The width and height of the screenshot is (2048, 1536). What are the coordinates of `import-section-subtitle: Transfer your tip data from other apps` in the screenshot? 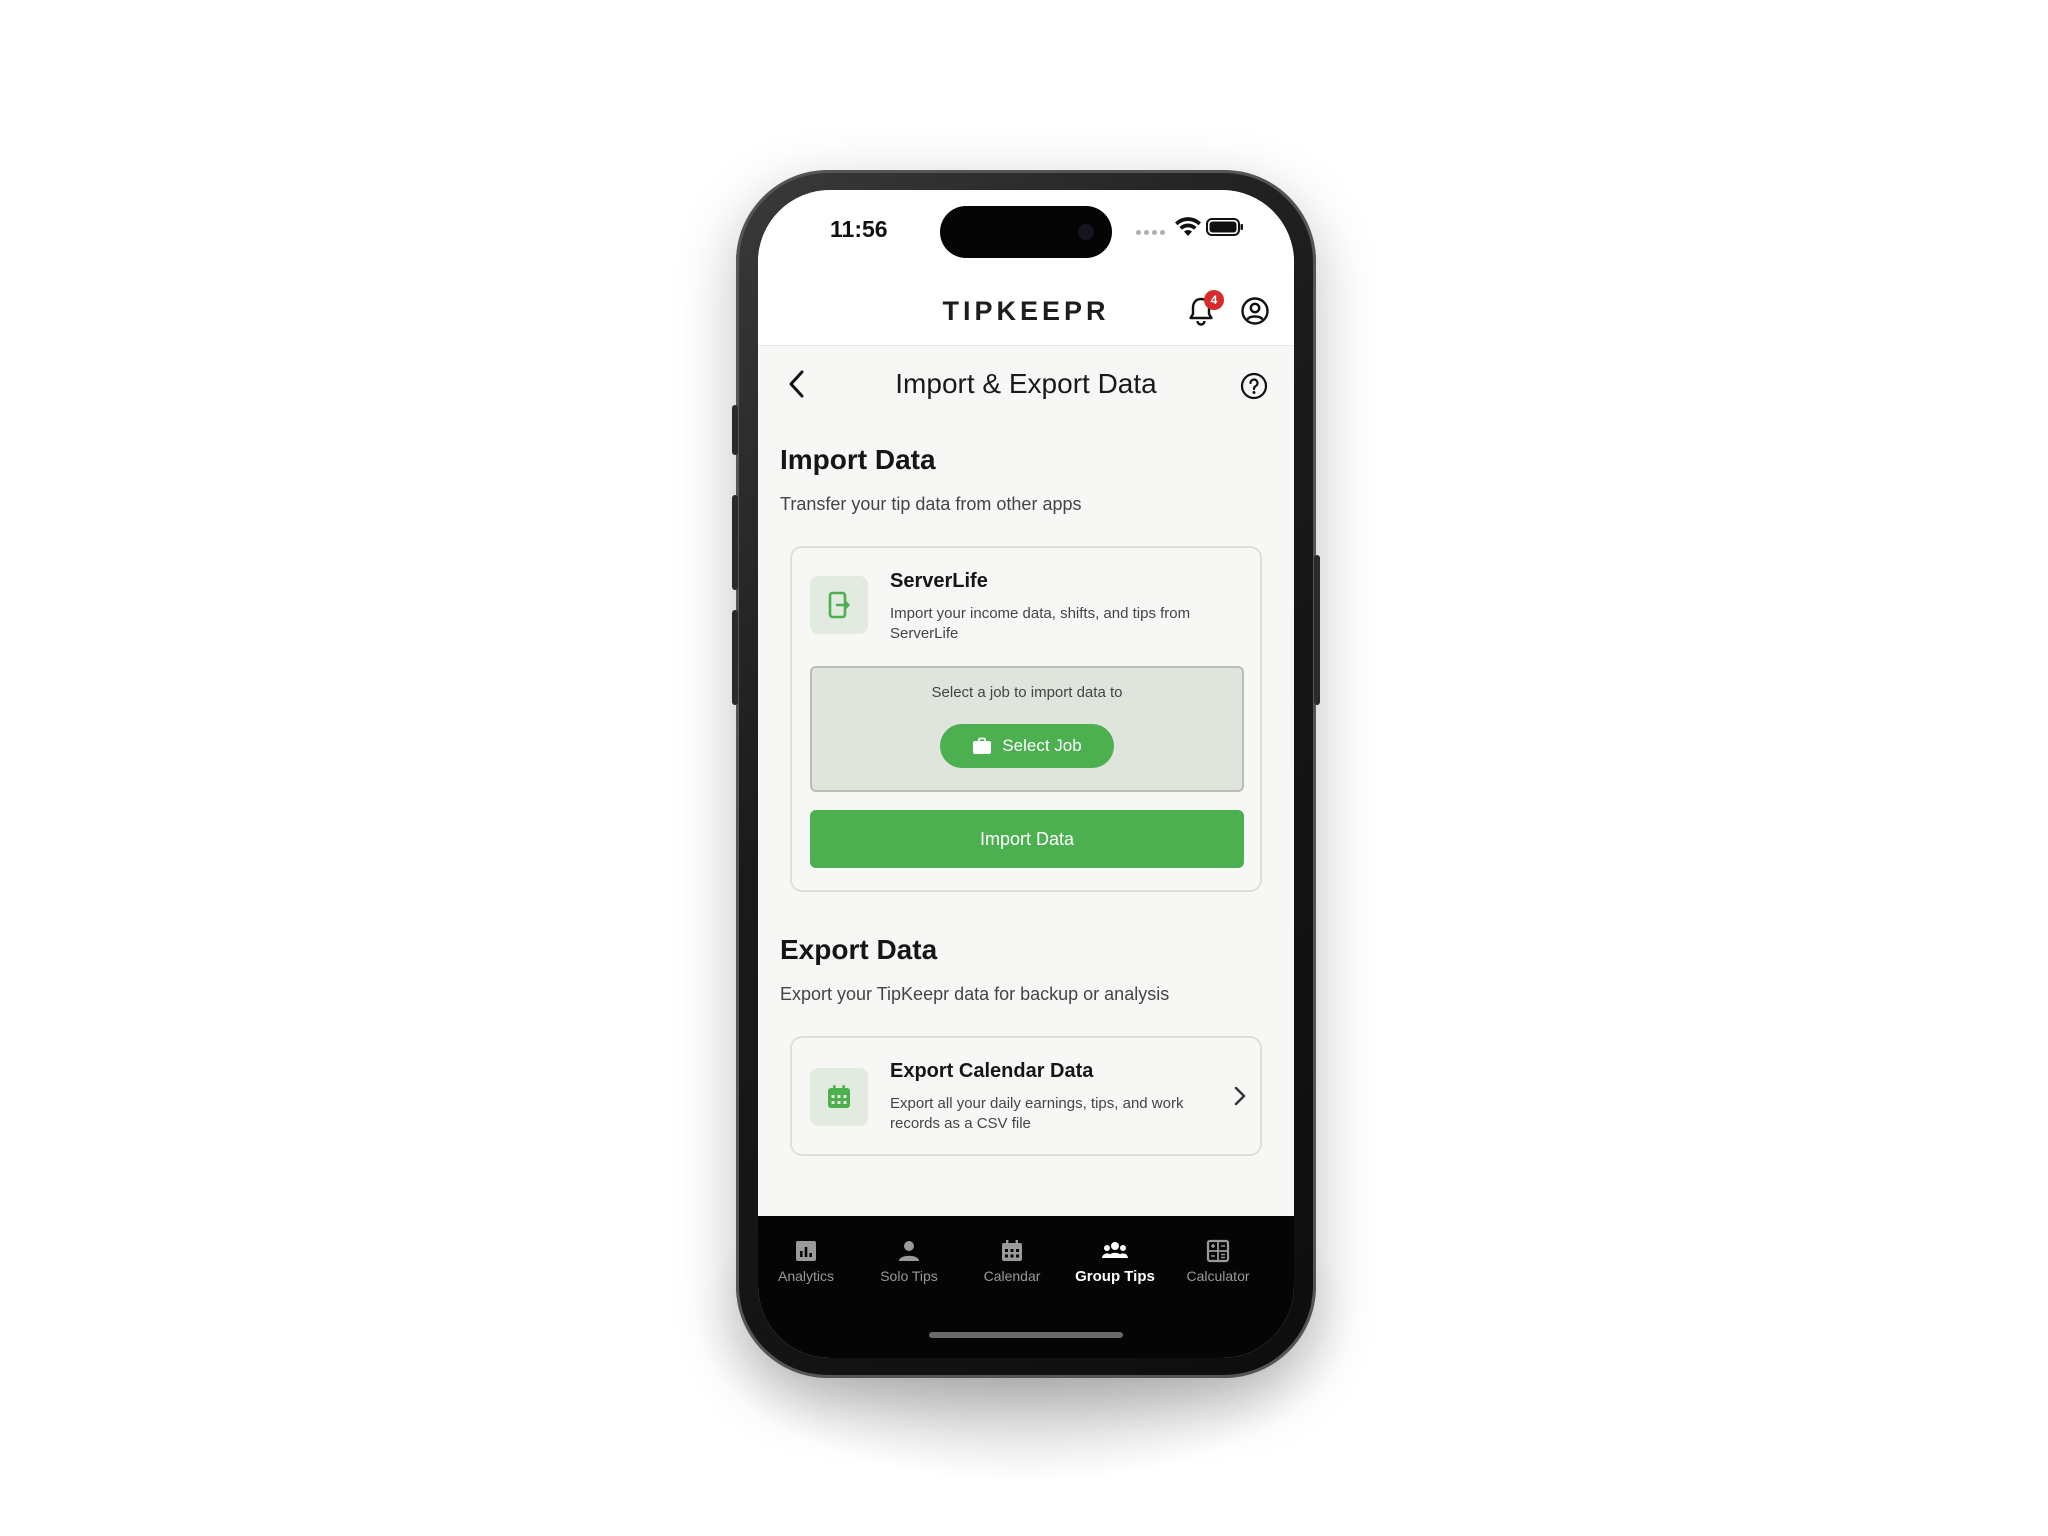 It's located at (931, 504).